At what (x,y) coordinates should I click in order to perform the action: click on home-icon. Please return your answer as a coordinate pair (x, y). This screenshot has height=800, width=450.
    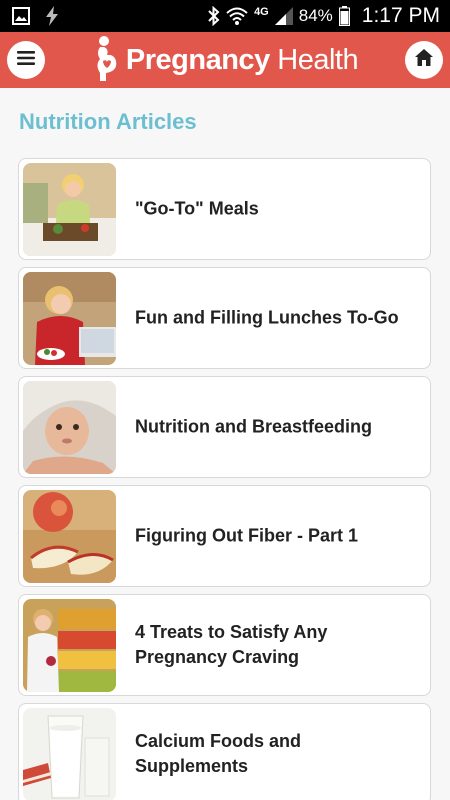
    Looking at the image, I should click on (424, 60).